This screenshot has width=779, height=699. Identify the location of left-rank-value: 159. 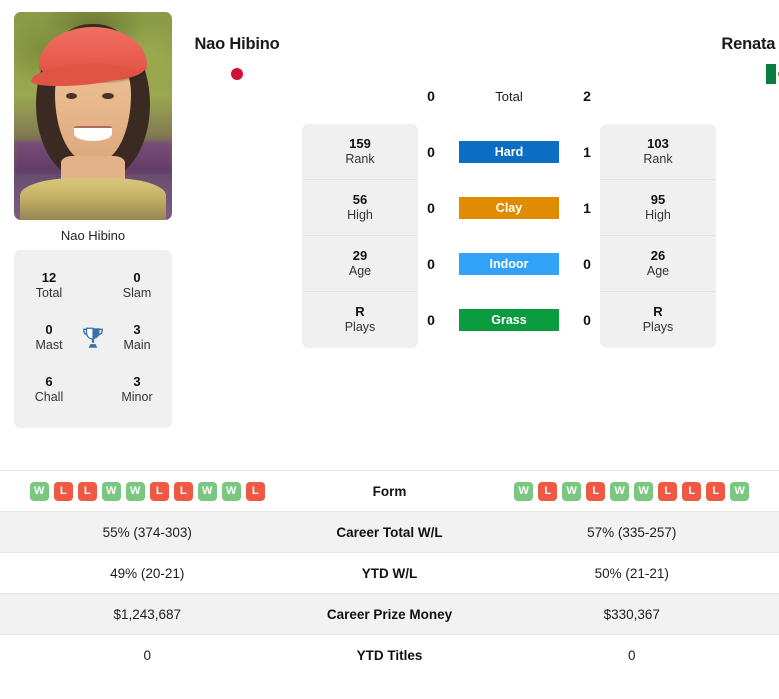
(360, 143).